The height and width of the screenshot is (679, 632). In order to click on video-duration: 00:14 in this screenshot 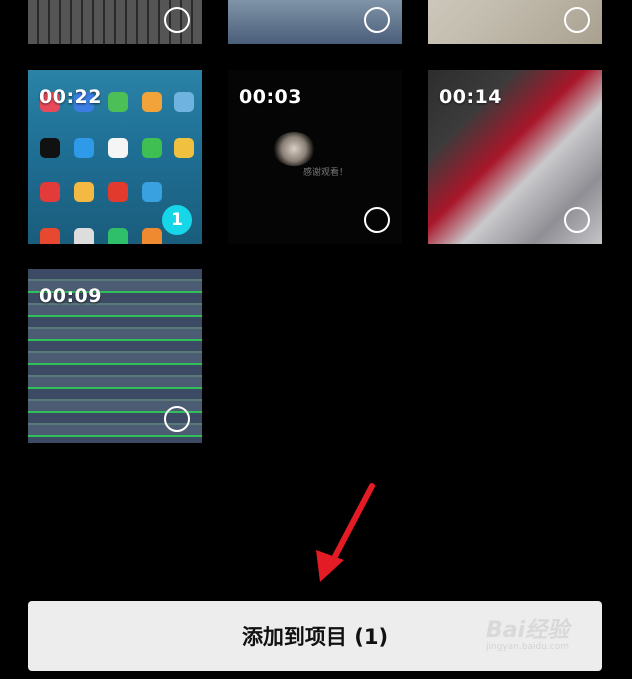, I will do `click(470, 97)`.